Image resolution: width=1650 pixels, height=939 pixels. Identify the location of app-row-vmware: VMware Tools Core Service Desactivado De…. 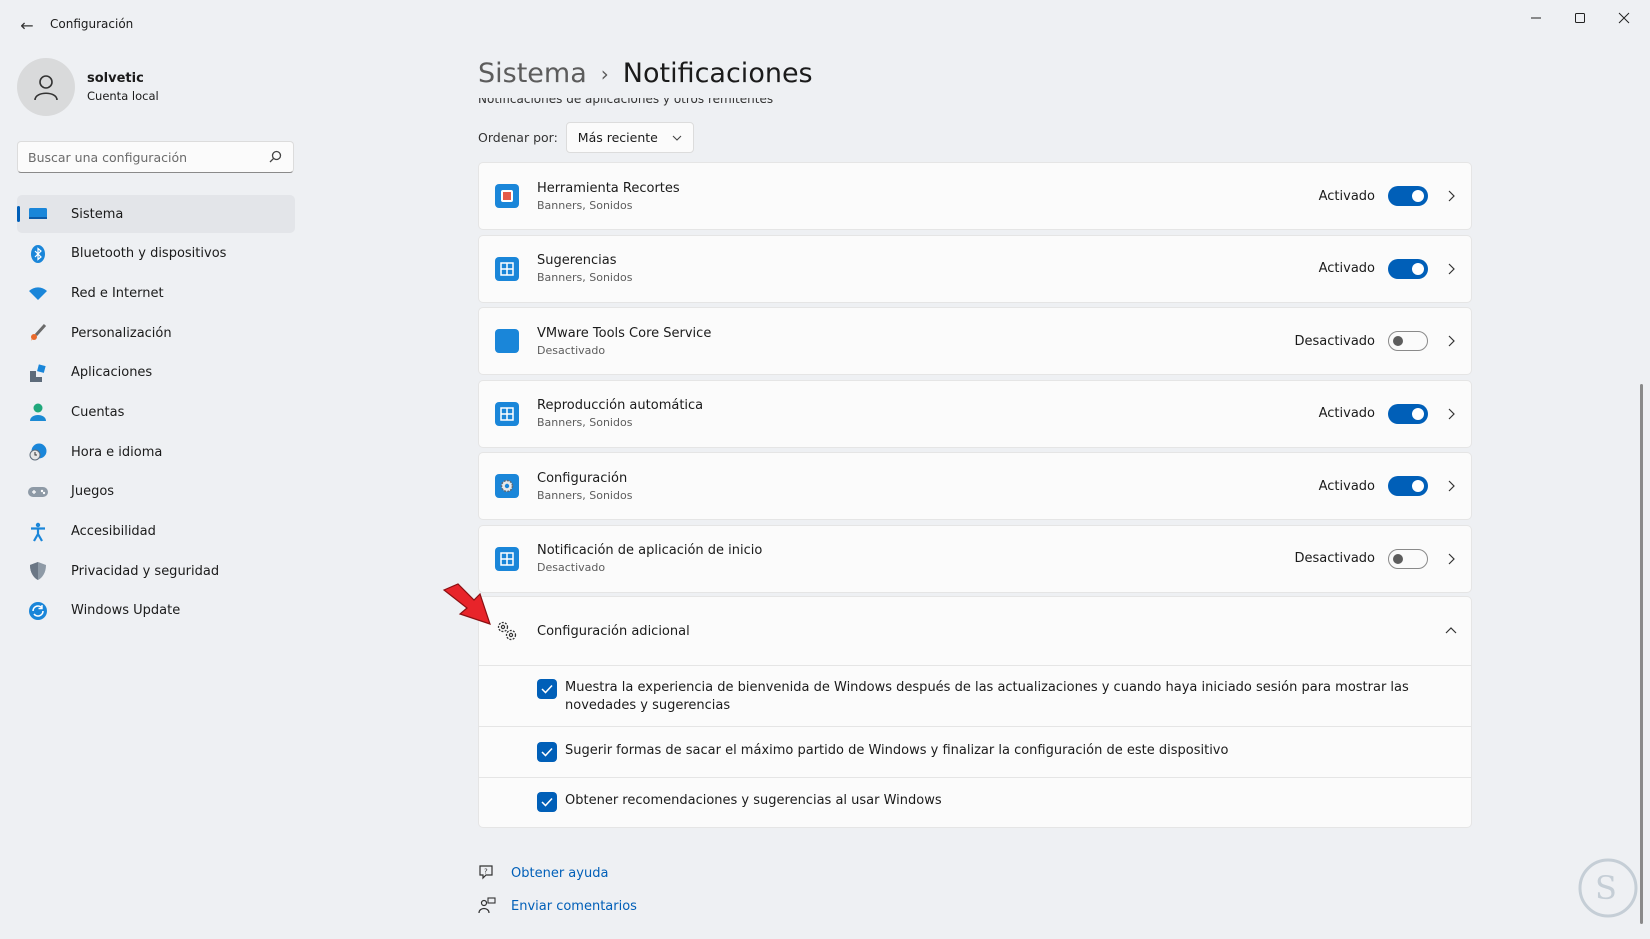
(975, 341).